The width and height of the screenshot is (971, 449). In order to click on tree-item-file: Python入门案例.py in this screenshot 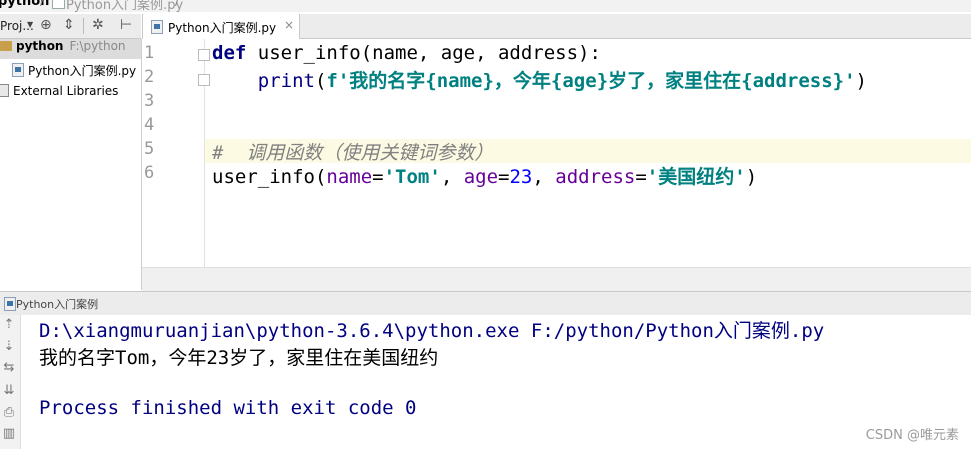, I will do `click(74, 72)`.